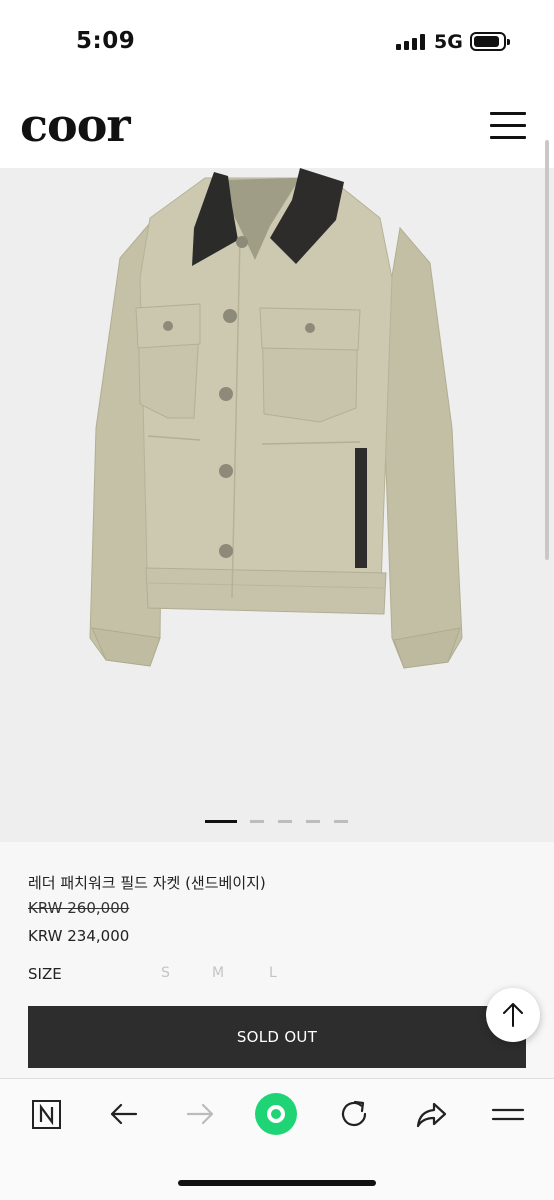 This screenshot has width=554, height=1200. I want to click on refresh-icon, so click(354, 1113).